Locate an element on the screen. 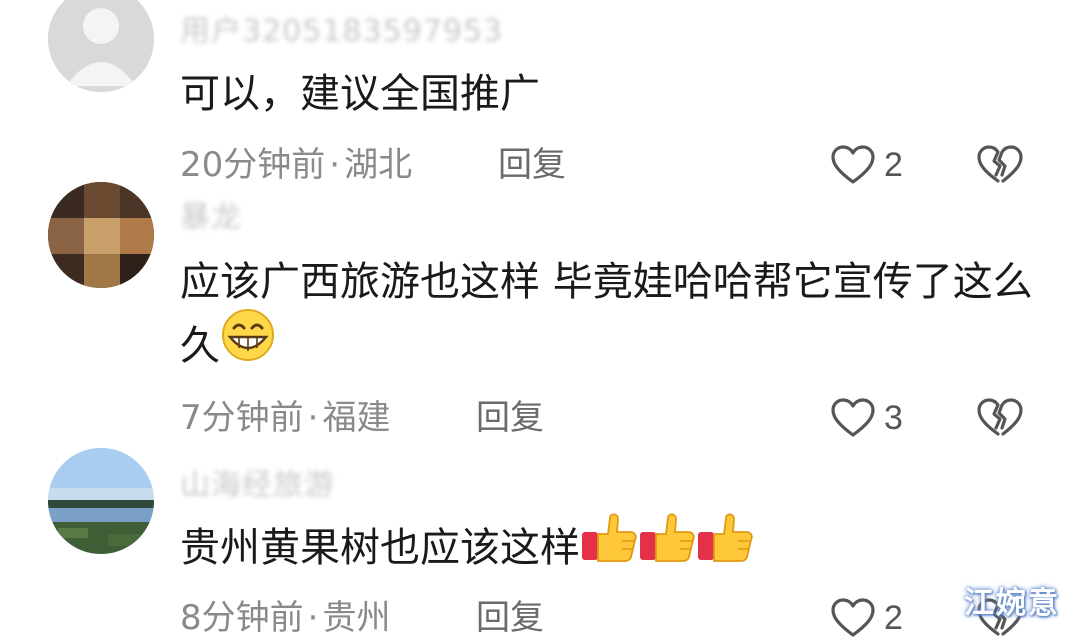 Image resolution: width=1080 pixels, height=644 pixels. default-avatar-icon is located at coordinates (101, 46).